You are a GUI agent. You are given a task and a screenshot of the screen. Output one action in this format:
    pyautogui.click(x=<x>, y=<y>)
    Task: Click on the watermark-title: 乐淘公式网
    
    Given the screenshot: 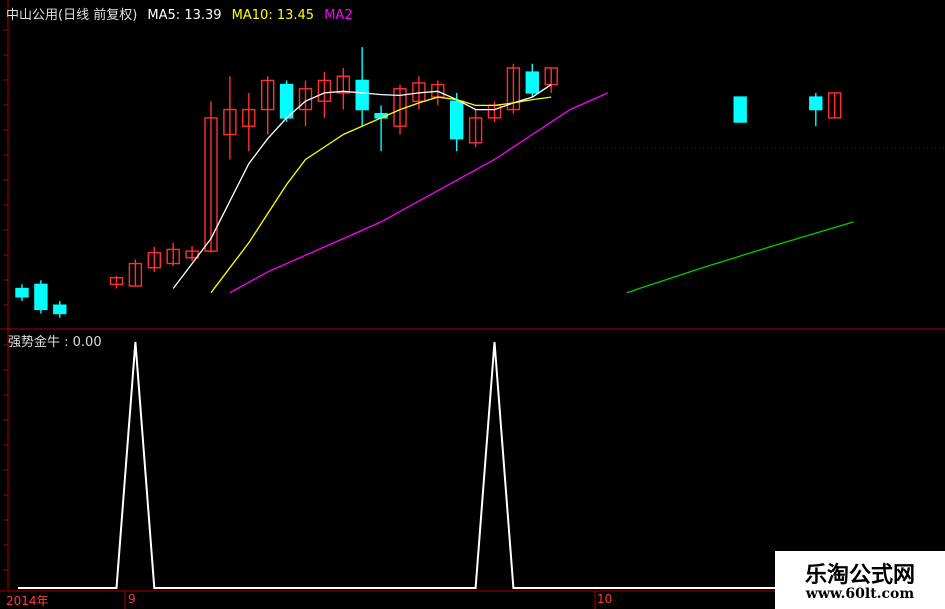 What is the action you would take?
    pyautogui.click(x=859, y=575)
    